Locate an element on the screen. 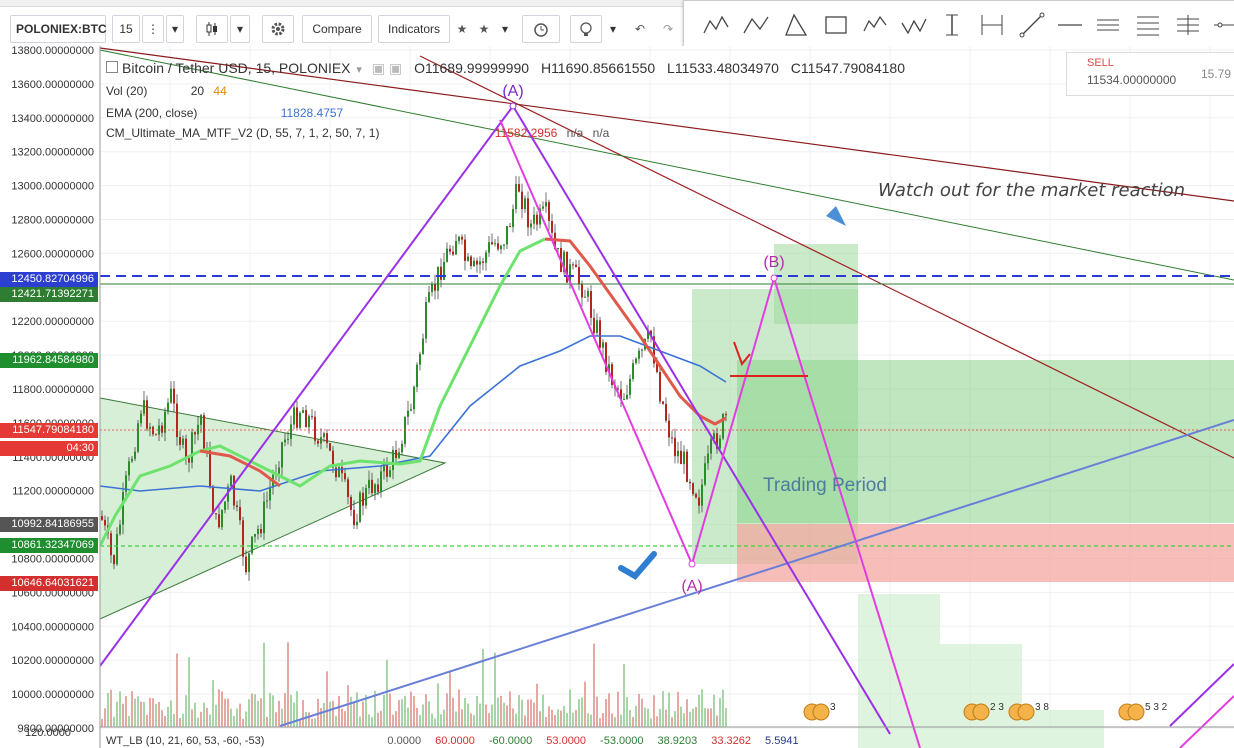  rectangle-tool-icon is located at coordinates (836, 25).